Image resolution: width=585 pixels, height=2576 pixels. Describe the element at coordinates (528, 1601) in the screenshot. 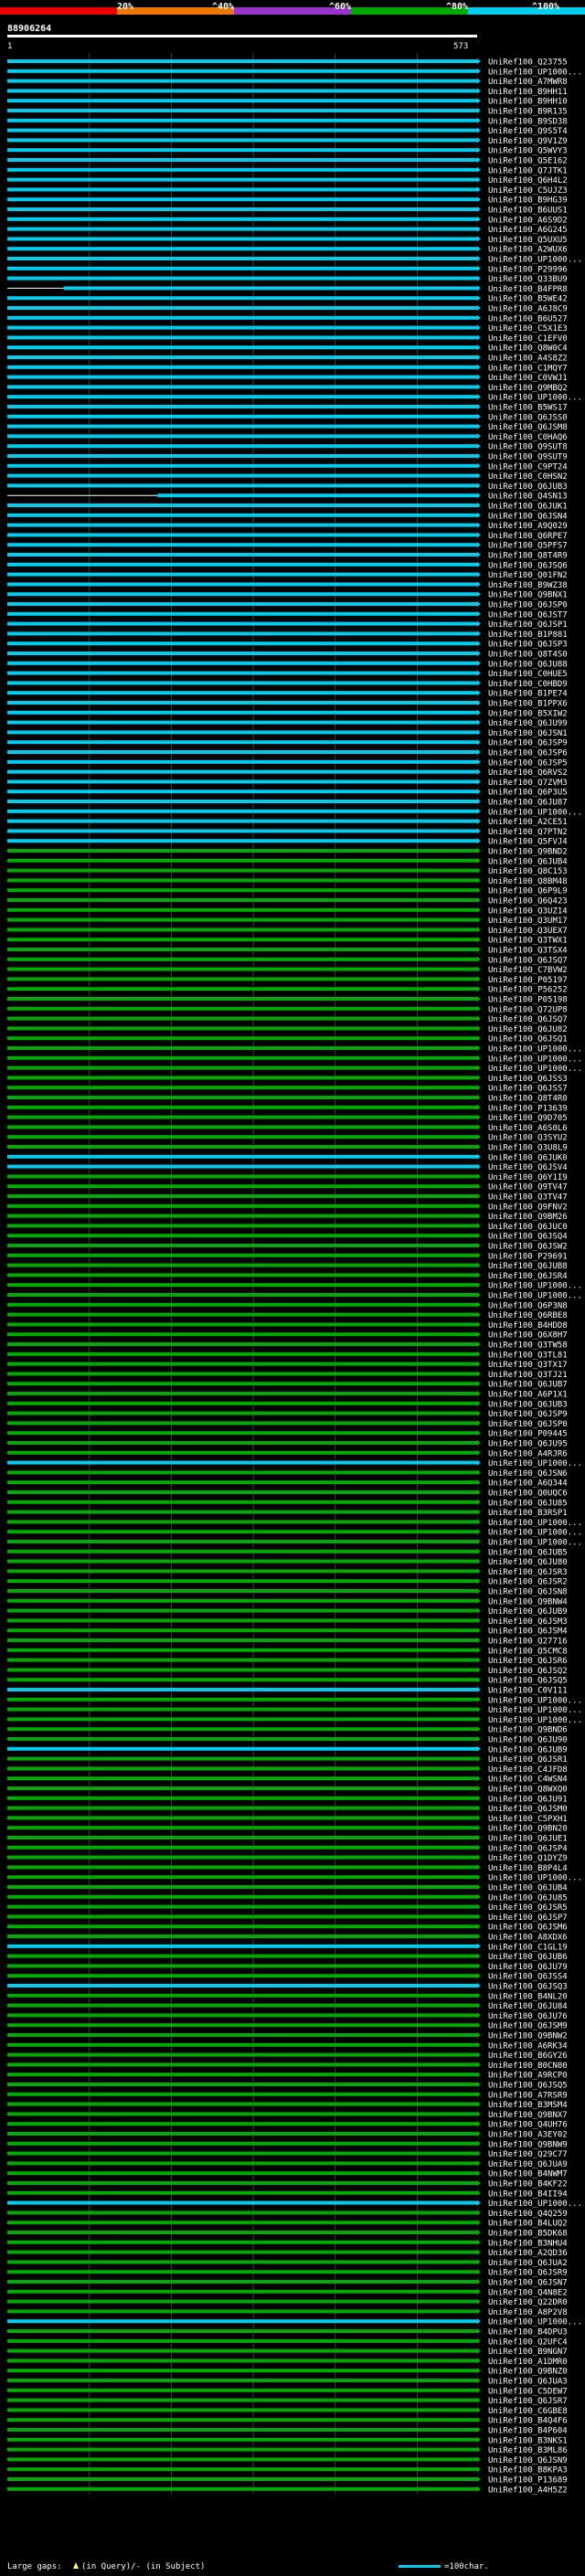

I see `hit-label: UniRef100_Q9BNW4` at that location.